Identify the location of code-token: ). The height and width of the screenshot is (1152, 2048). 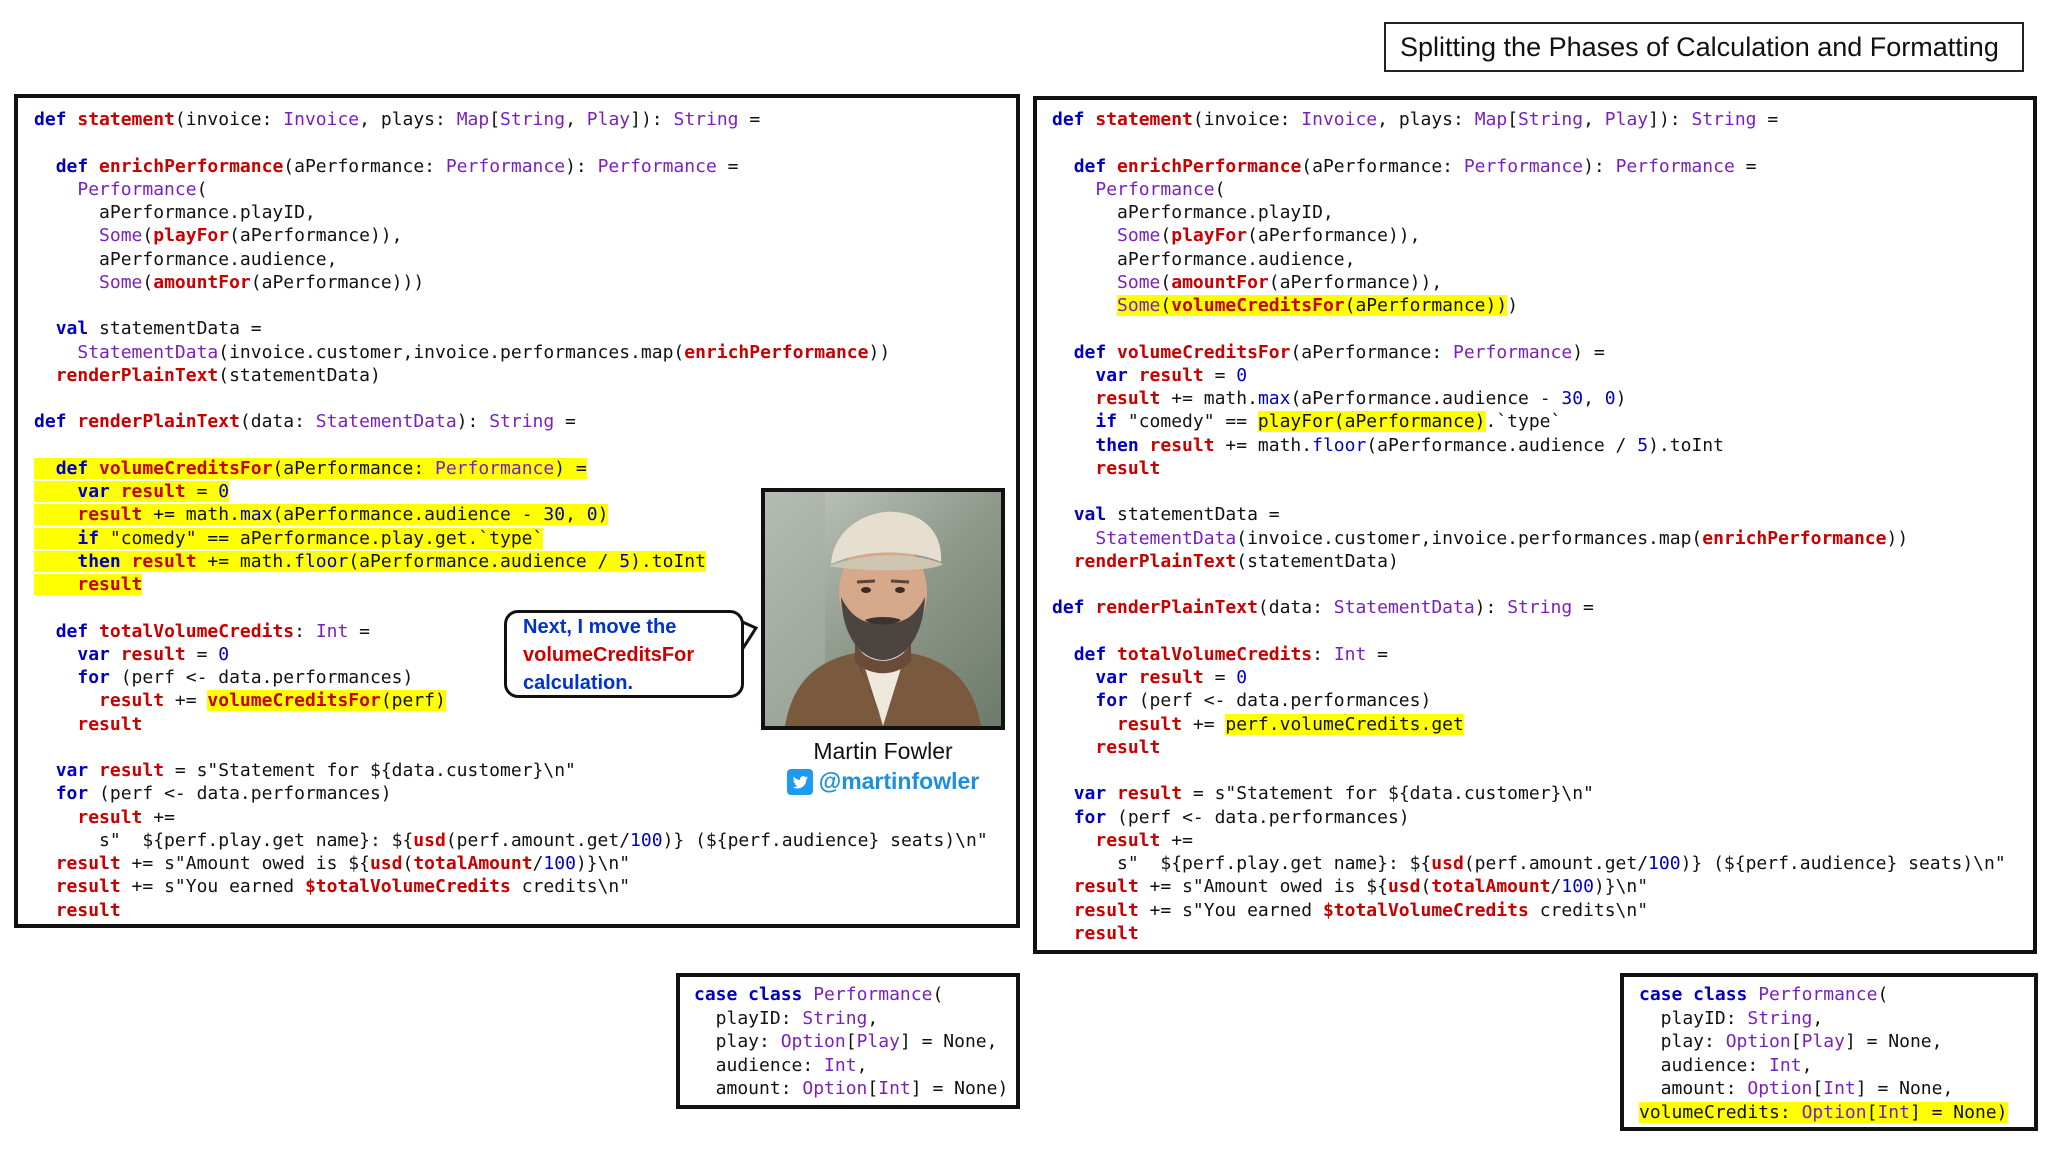
(1621, 398).